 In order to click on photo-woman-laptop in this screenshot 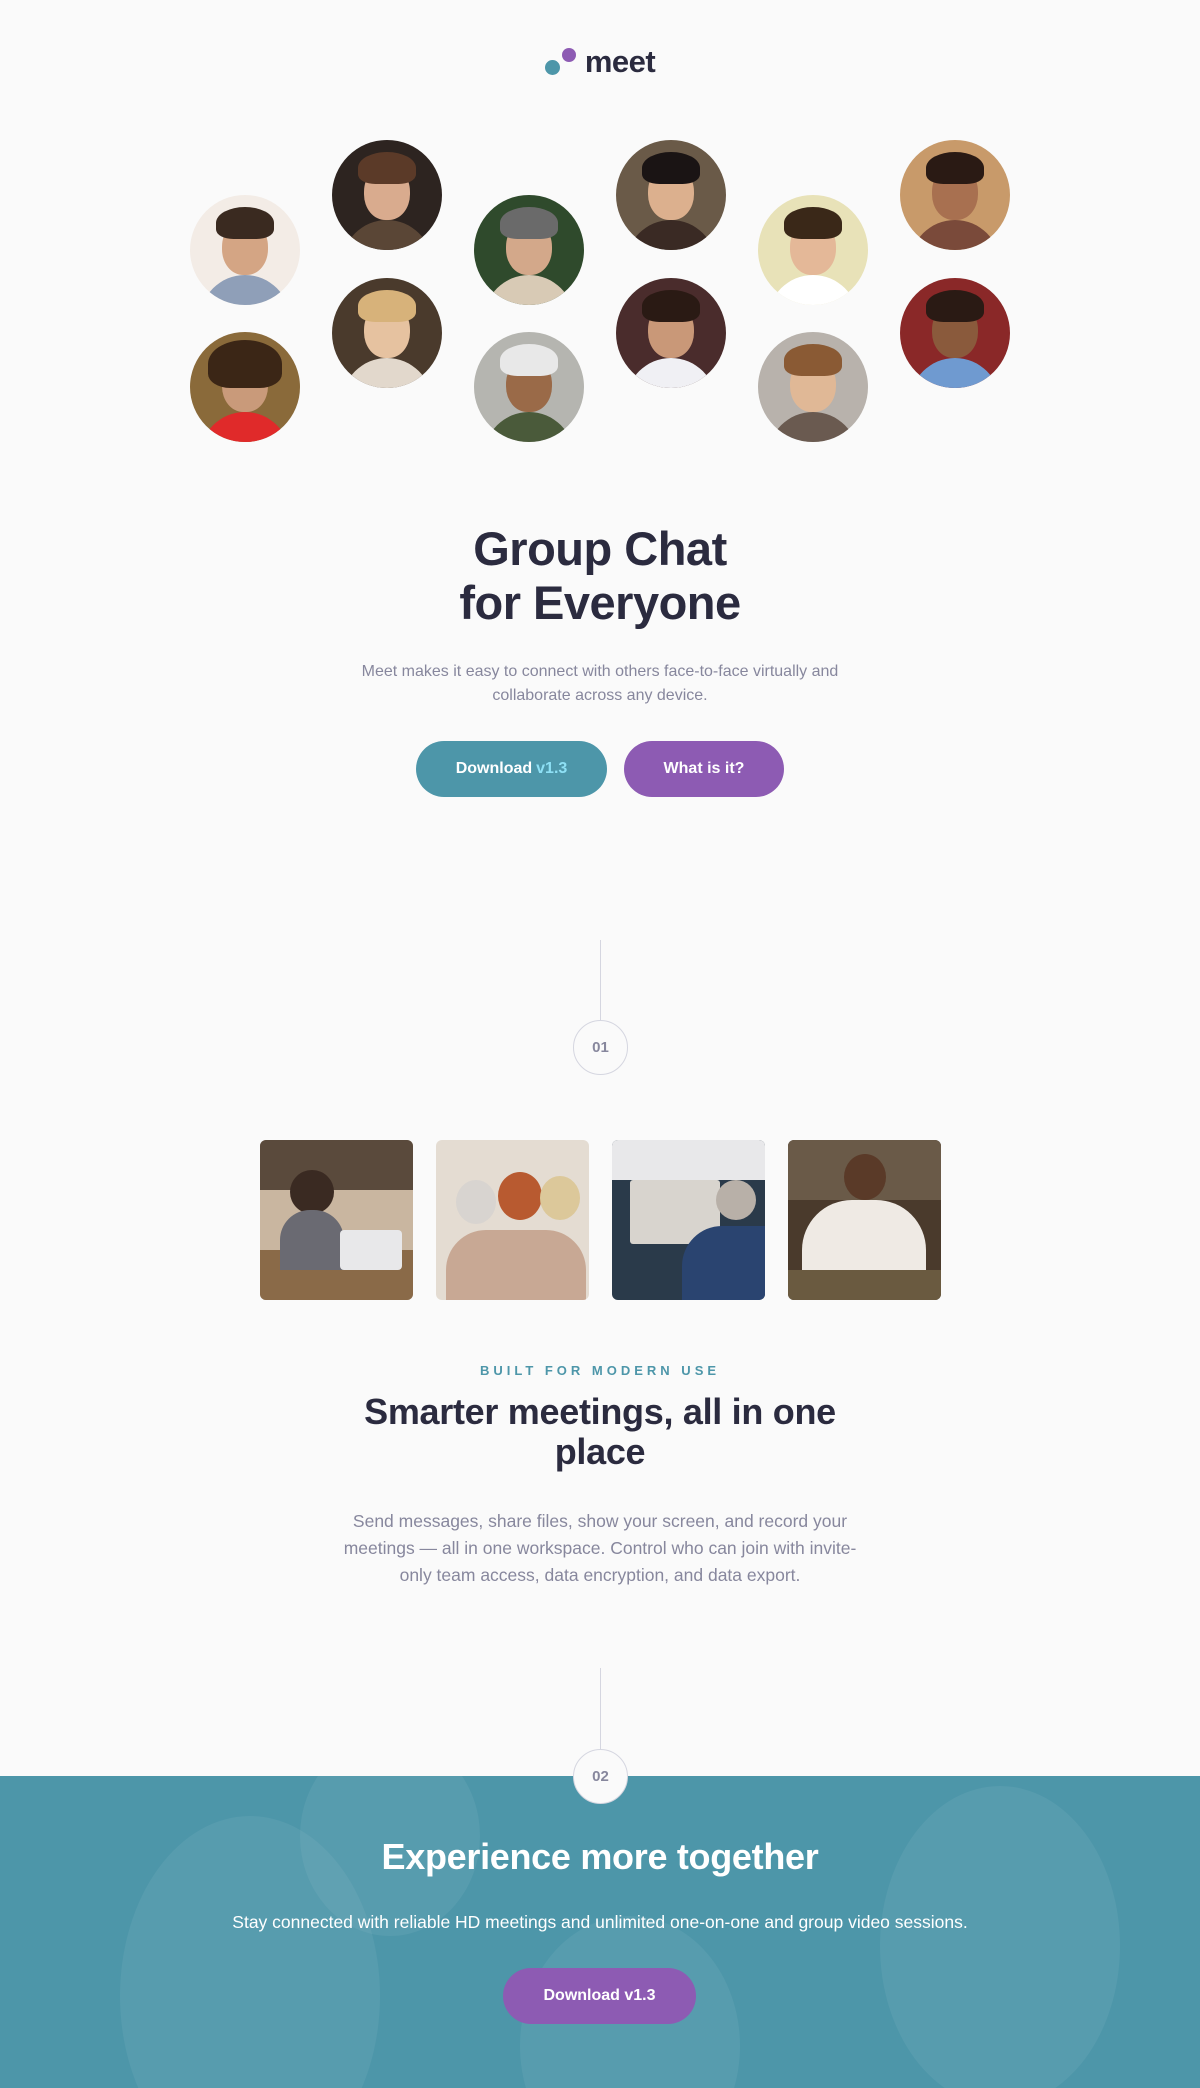, I will do `click(336, 1220)`.